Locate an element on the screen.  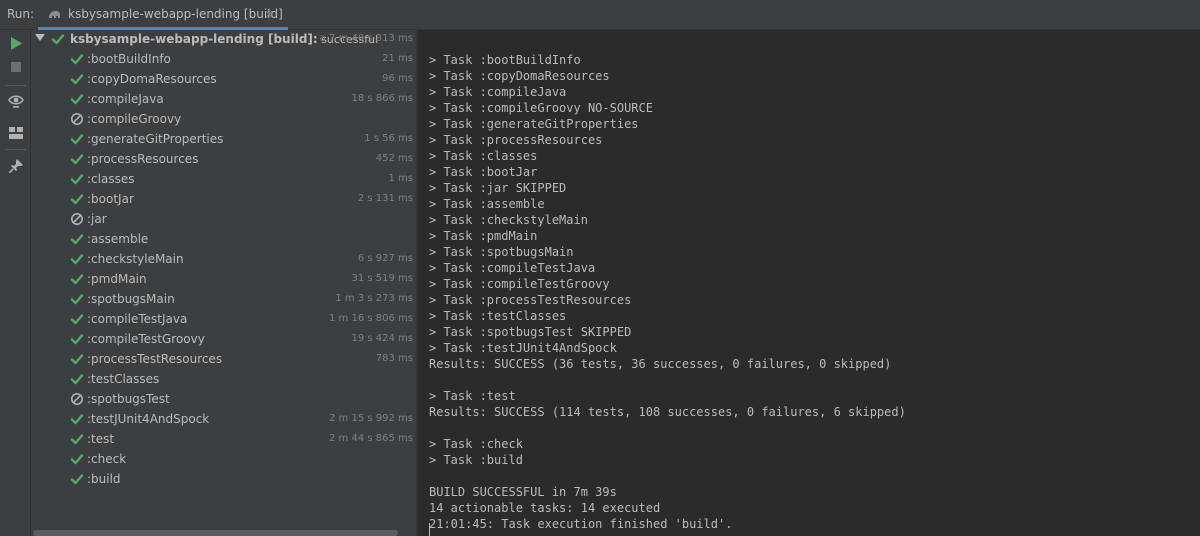
task-row: :copyDomaResources 96 ms is located at coordinates (223, 80).